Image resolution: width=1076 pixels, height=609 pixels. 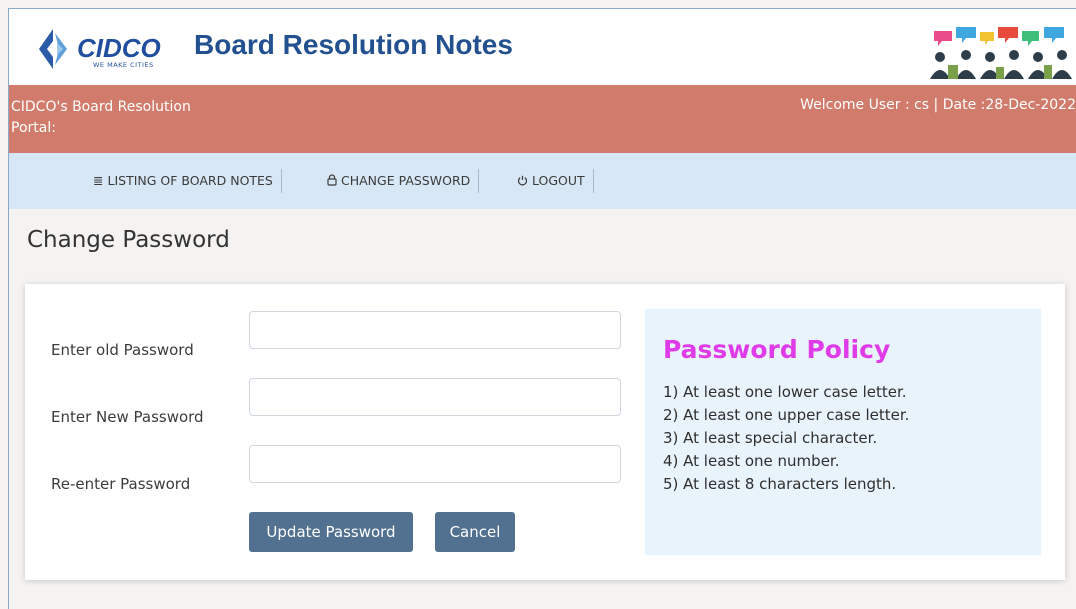 What do you see at coordinates (770, 438) in the screenshot?
I see `policy-rule: 3) At least special character.` at bounding box center [770, 438].